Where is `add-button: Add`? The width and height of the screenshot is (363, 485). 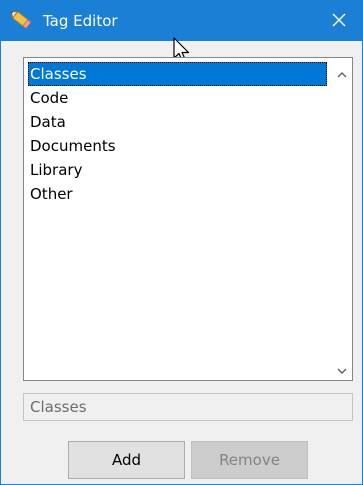
add-button: Add is located at coordinates (126, 460).